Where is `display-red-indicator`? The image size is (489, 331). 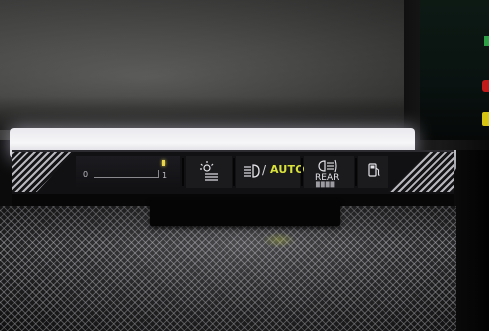
display-red-indicator is located at coordinates (485, 86).